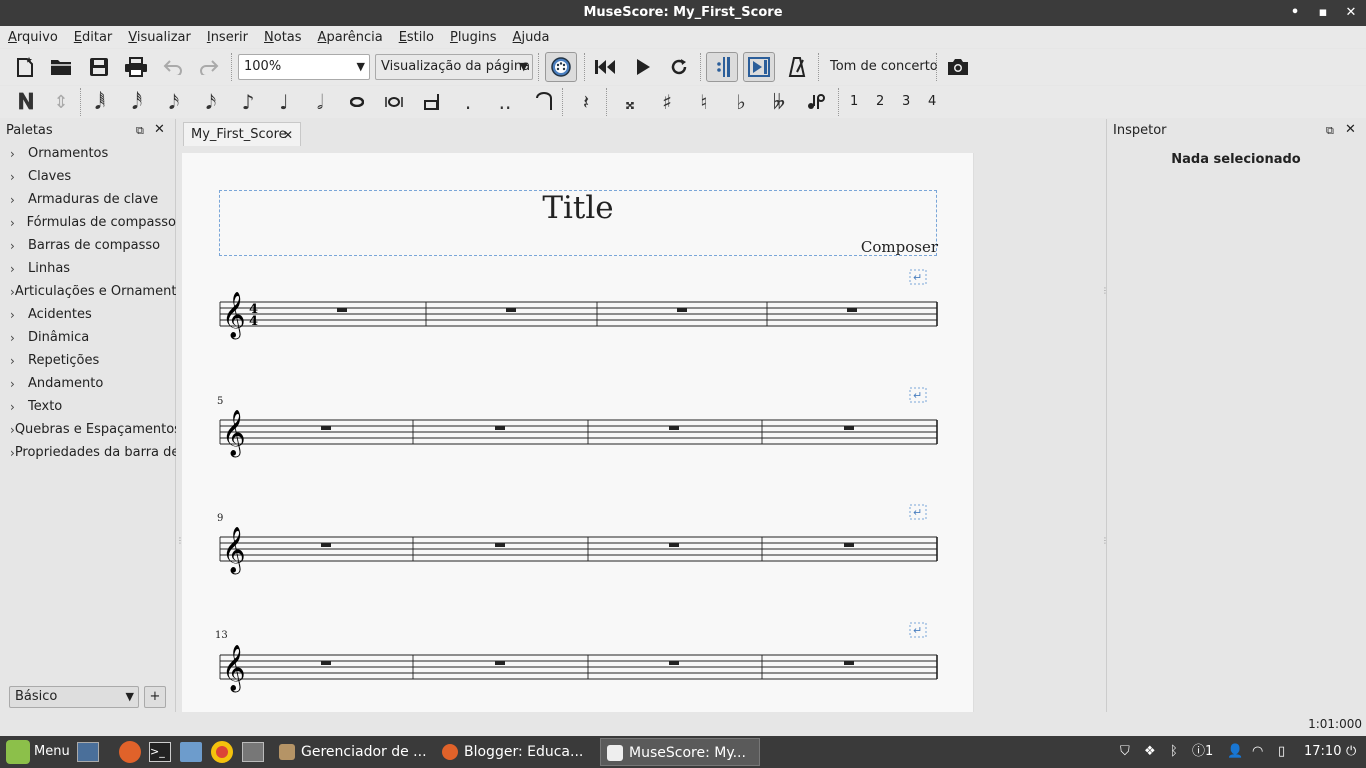 The width and height of the screenshot is (1366, 768). What do you see at coordinates (93, 360) in the screenshot?
I see `palette-repeticoes: › Repetições` at bounding box center [93, 360].